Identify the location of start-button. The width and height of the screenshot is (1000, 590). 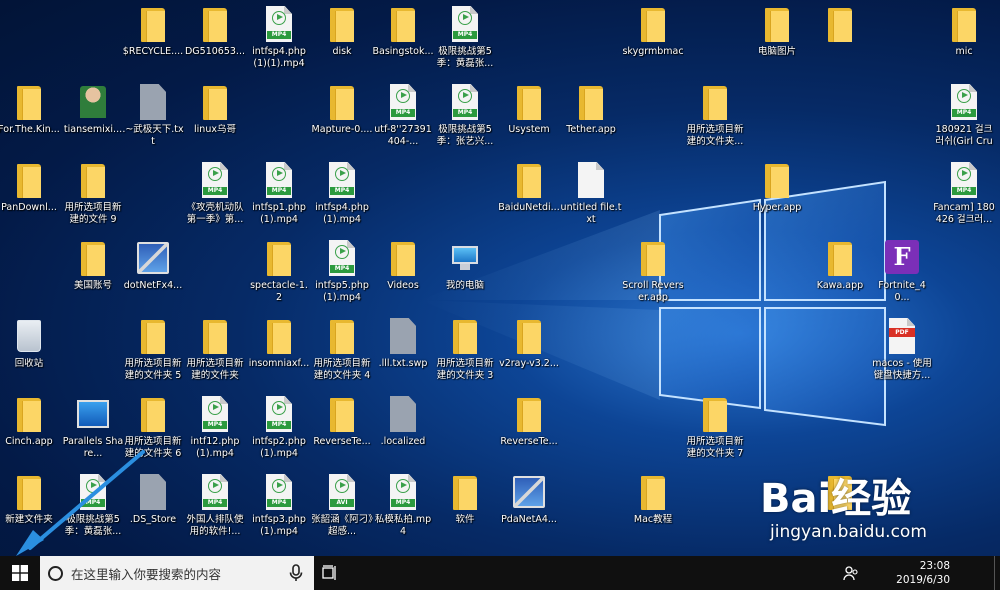
(20, 573).